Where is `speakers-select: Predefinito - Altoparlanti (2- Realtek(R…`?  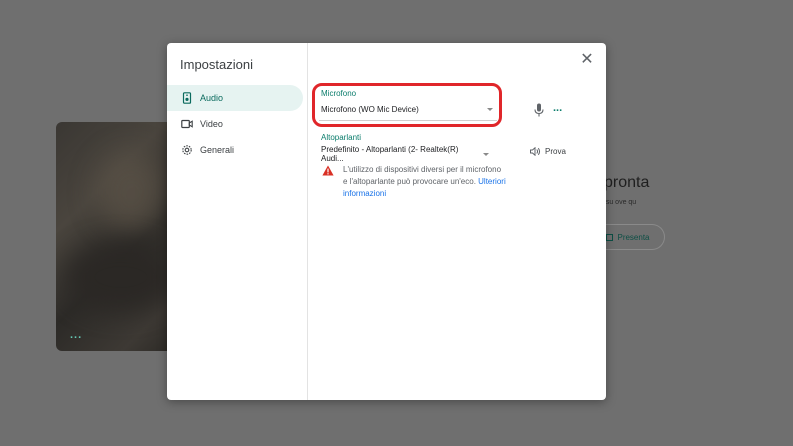 speakers-select: Predefinito - Altoparlanti (2- Realtek(R… is located at coordinates (405, 154).